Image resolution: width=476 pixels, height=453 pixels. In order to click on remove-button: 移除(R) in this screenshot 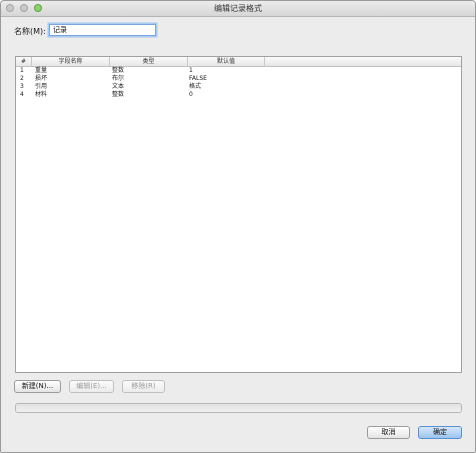, I will do `click(143, 386)`.